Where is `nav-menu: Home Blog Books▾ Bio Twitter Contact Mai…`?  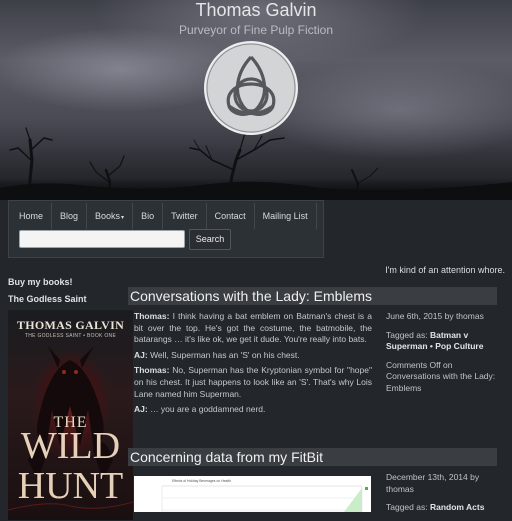 nav-menu: Home Blog Books▾ Bio Twitter Contact Mai… is located at coordinates (164, 216).